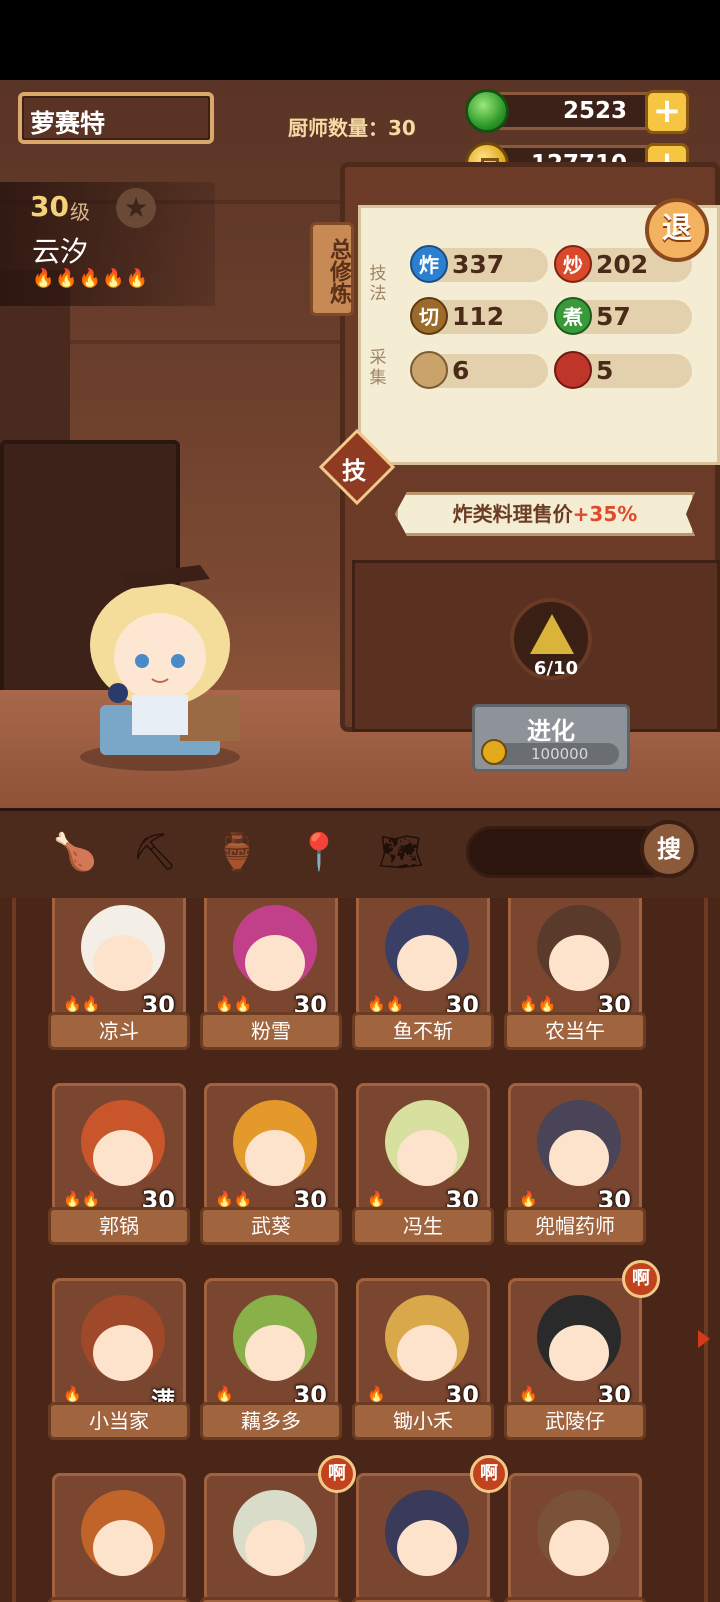 The height and width of the screenshot is (1602, 720). Describe the element at coordinates (136, 208) in the screenshot. I see `star-icon: ★` at that location.